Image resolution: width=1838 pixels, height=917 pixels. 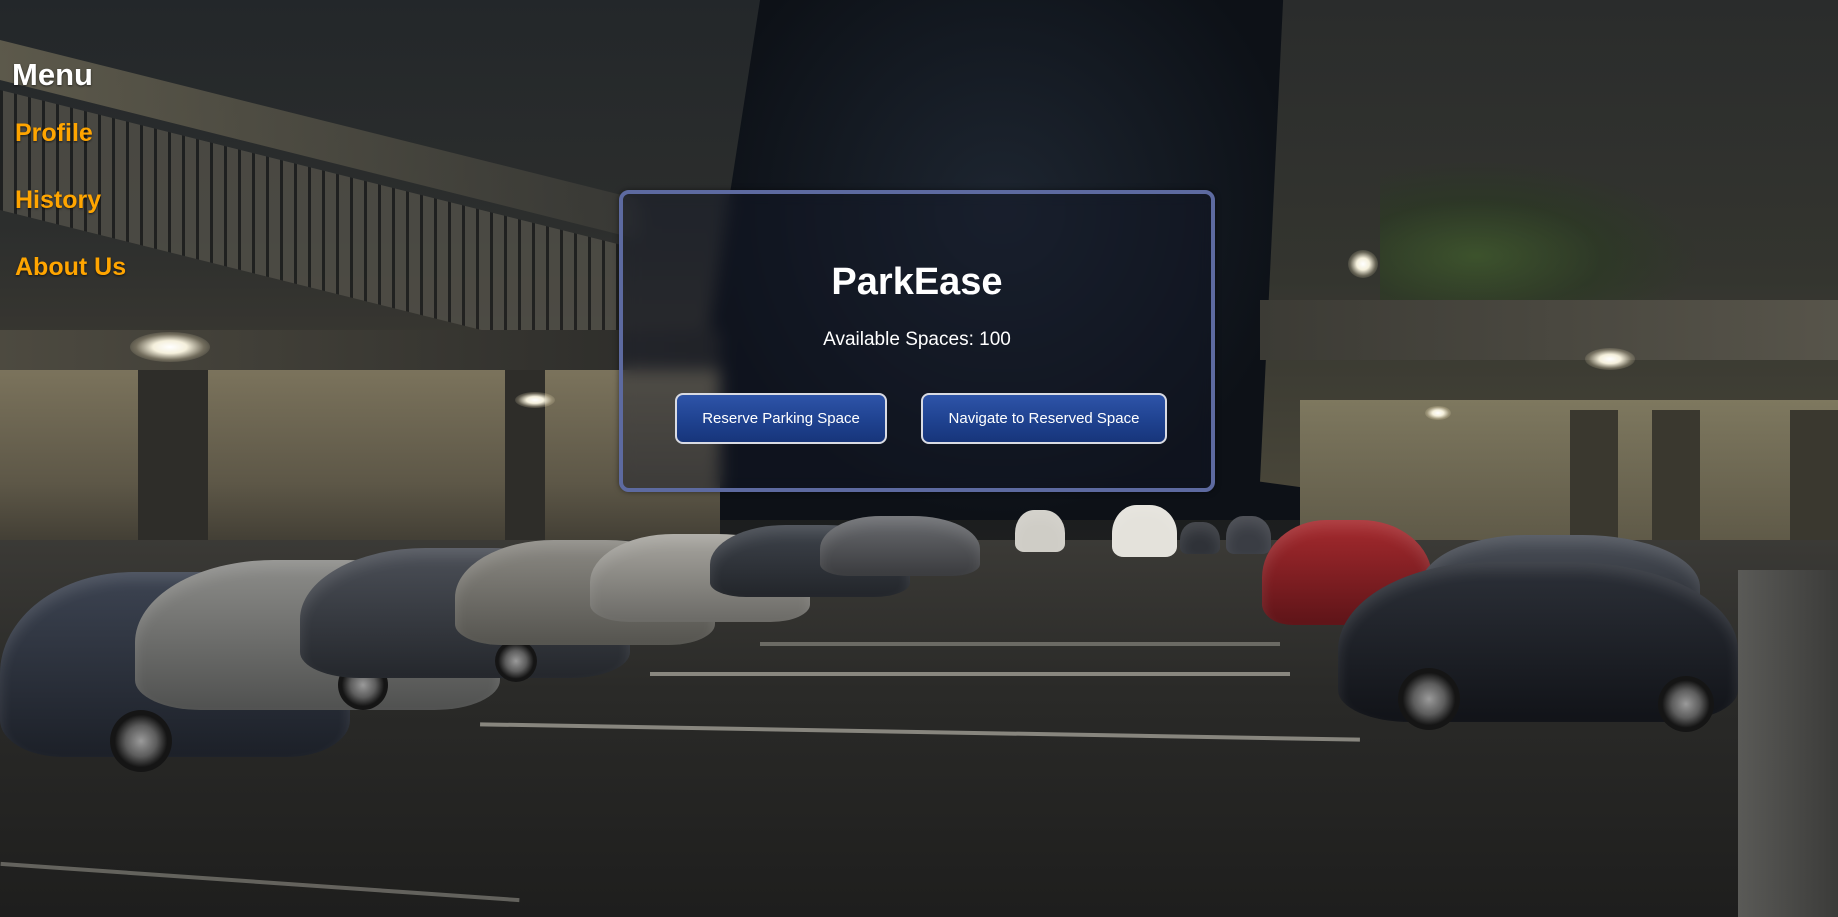 What do you see at coordinates (1044, 418) in the screenshot?
I see `navigate-reserved-button: Navigate to Reserved Space` at bounding box center [1044, 418].